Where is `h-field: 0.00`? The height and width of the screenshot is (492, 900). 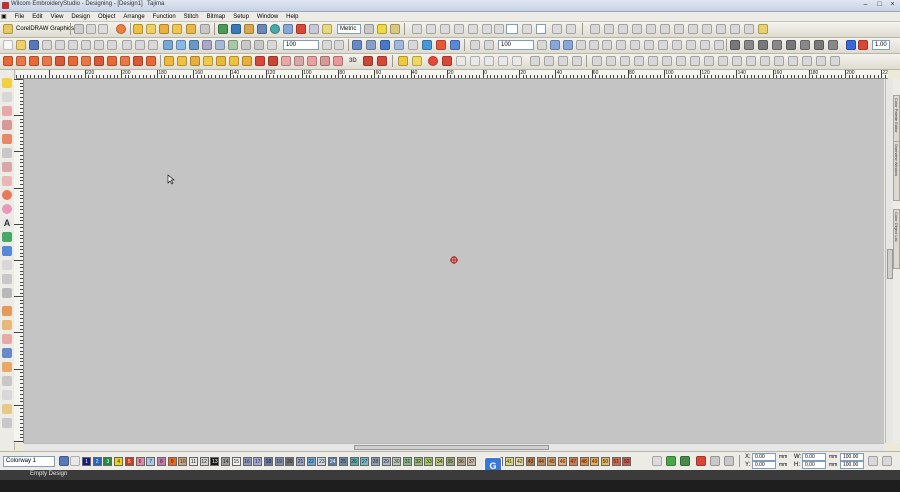
h-field: 0.00 is located at coordinates (814, 465).